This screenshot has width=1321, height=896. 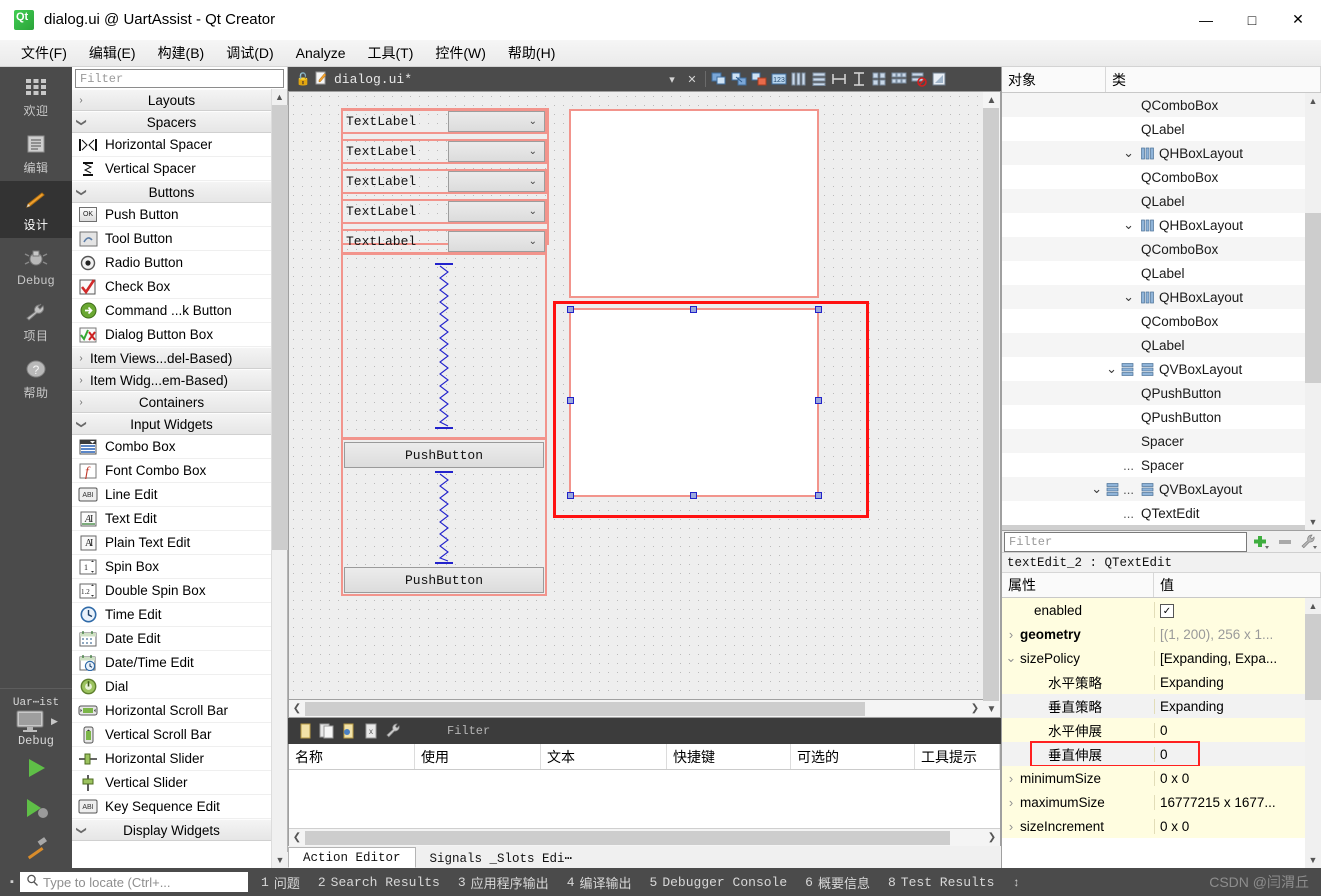 I want to click on property-value-cell: 0, so click(x=1229, y=730).